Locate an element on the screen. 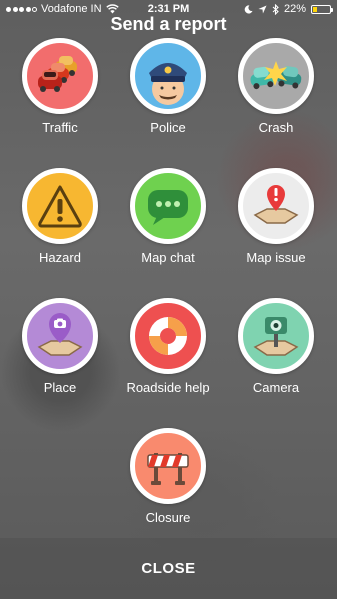 The width and height of the screenshot is (337, 599). report-closure-button: Closure is located at coordinates (168, 476).